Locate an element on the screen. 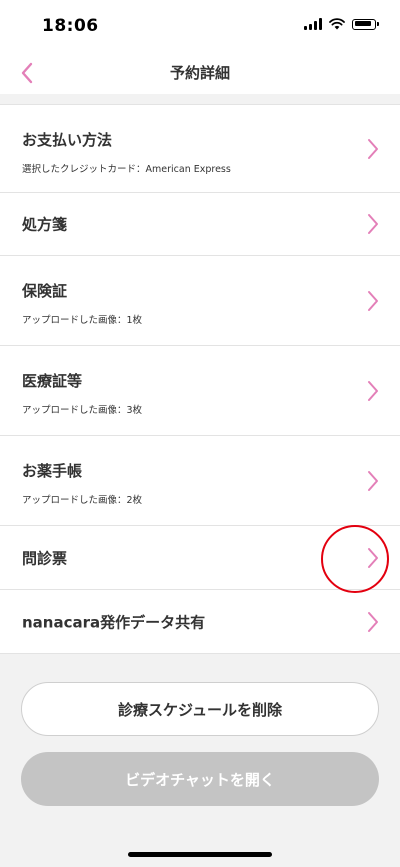  row-questionnaire: 問診票 is located at coordinates (200, 558).